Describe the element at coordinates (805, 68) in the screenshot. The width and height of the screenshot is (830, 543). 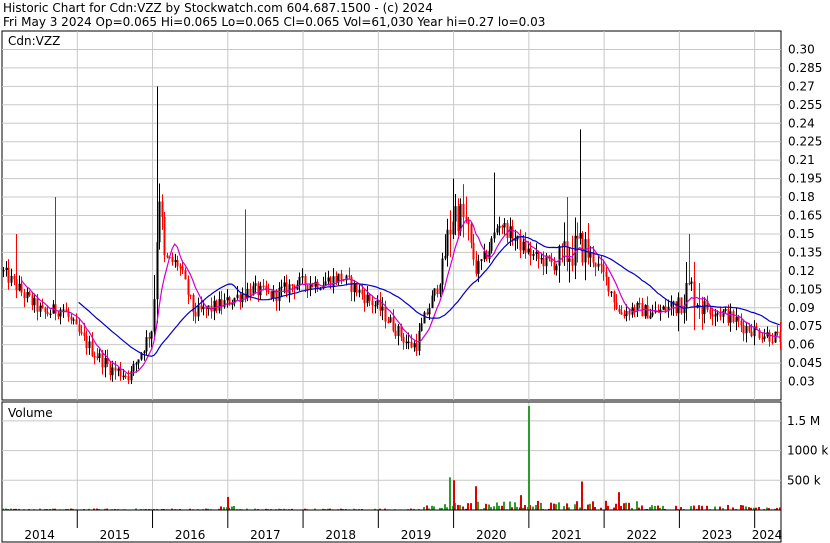
I see `price-tick-label: 0.285` at that location.